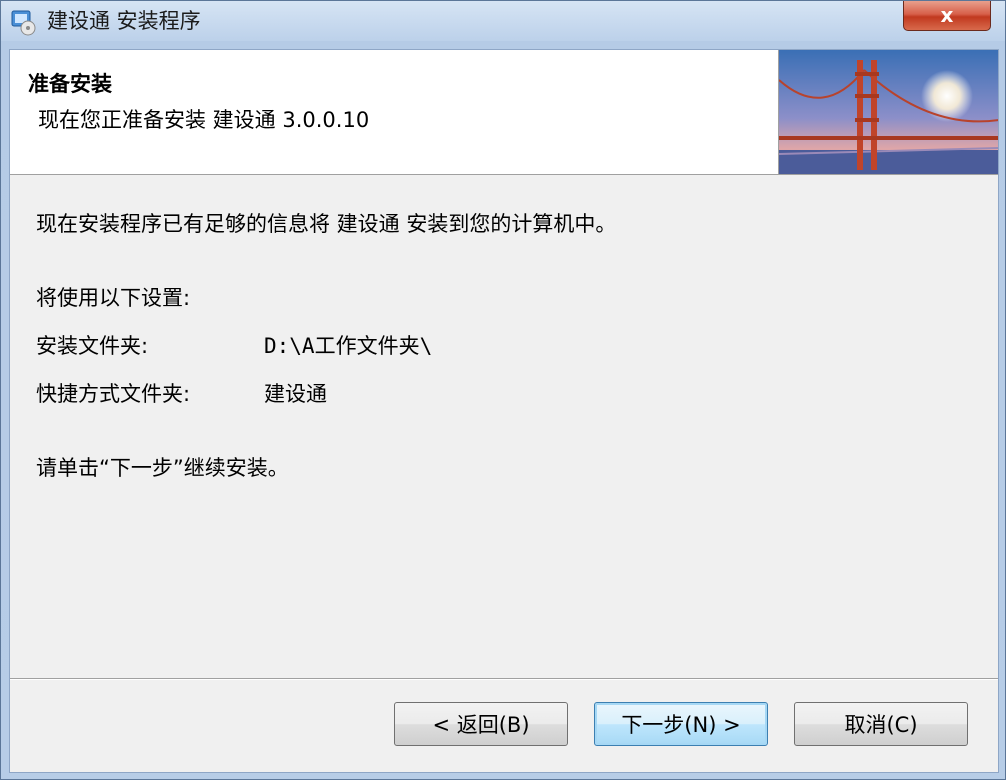  What do you see at coordinates (681, 724) in the screenshot?
I see `next-button: 下一步(N) >` at bounding box center [681, 724].